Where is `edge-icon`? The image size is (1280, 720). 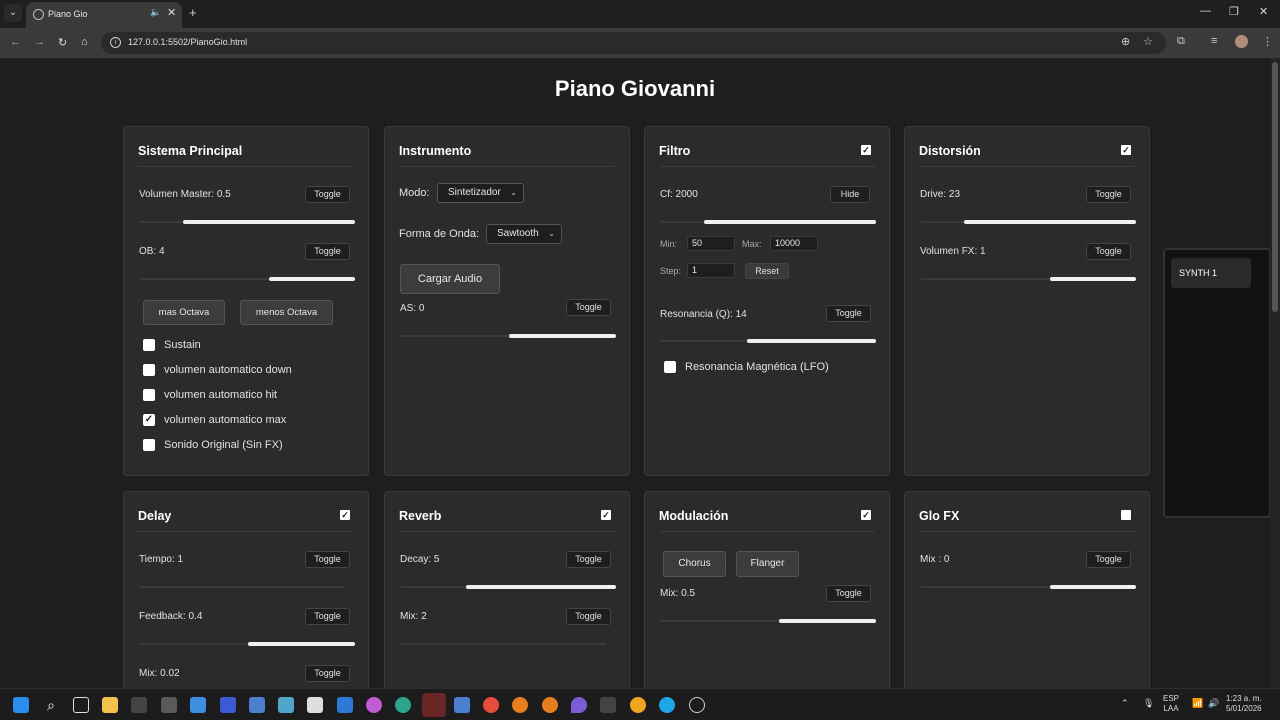
edge-icon is located at coordinates (667, 705).